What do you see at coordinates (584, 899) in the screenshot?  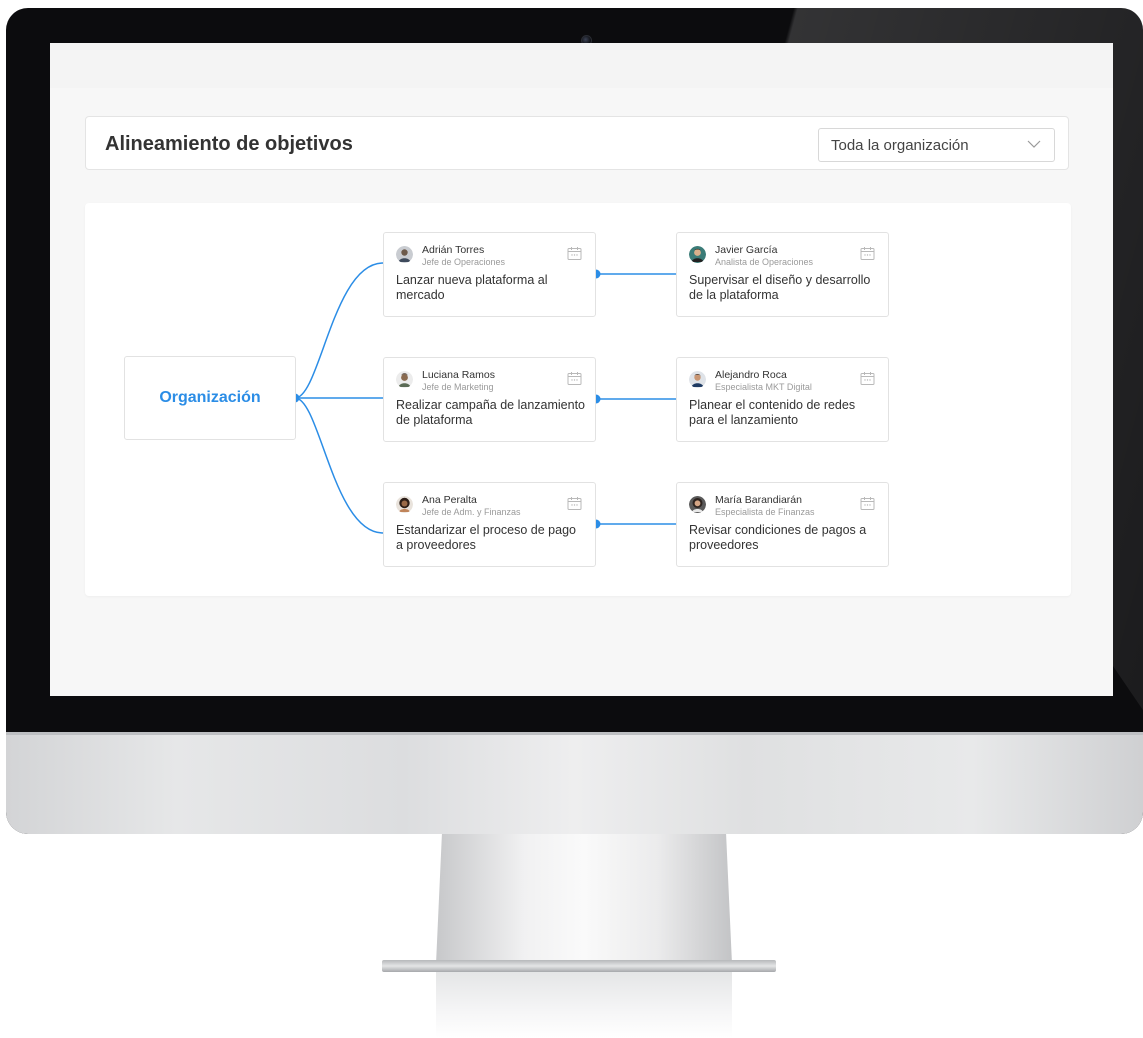 I see `monitor-stand` at bounding box center [584, 899].